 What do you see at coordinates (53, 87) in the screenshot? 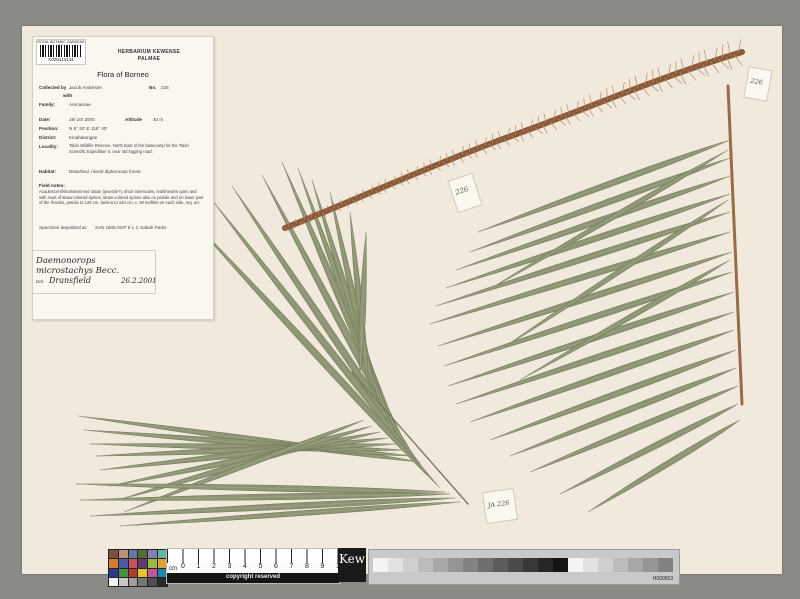
I see `collected-by-label: Collected by` at bounding box center [53, 87].